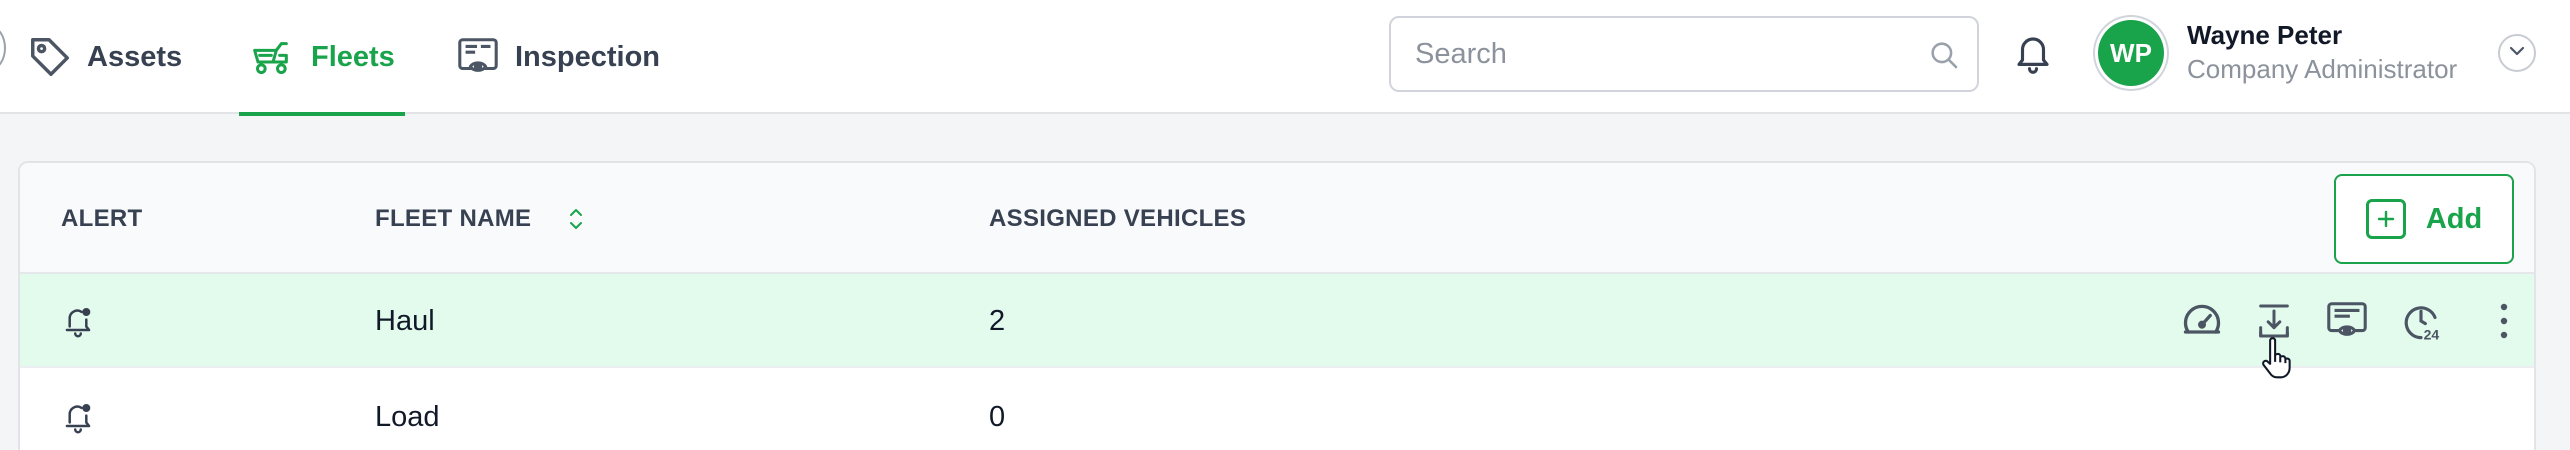 This screenshot has width=2570, height=450. Describe the element at coordinates (2432, 334) in the screenshot. I see `svg-text: 24` at that location.